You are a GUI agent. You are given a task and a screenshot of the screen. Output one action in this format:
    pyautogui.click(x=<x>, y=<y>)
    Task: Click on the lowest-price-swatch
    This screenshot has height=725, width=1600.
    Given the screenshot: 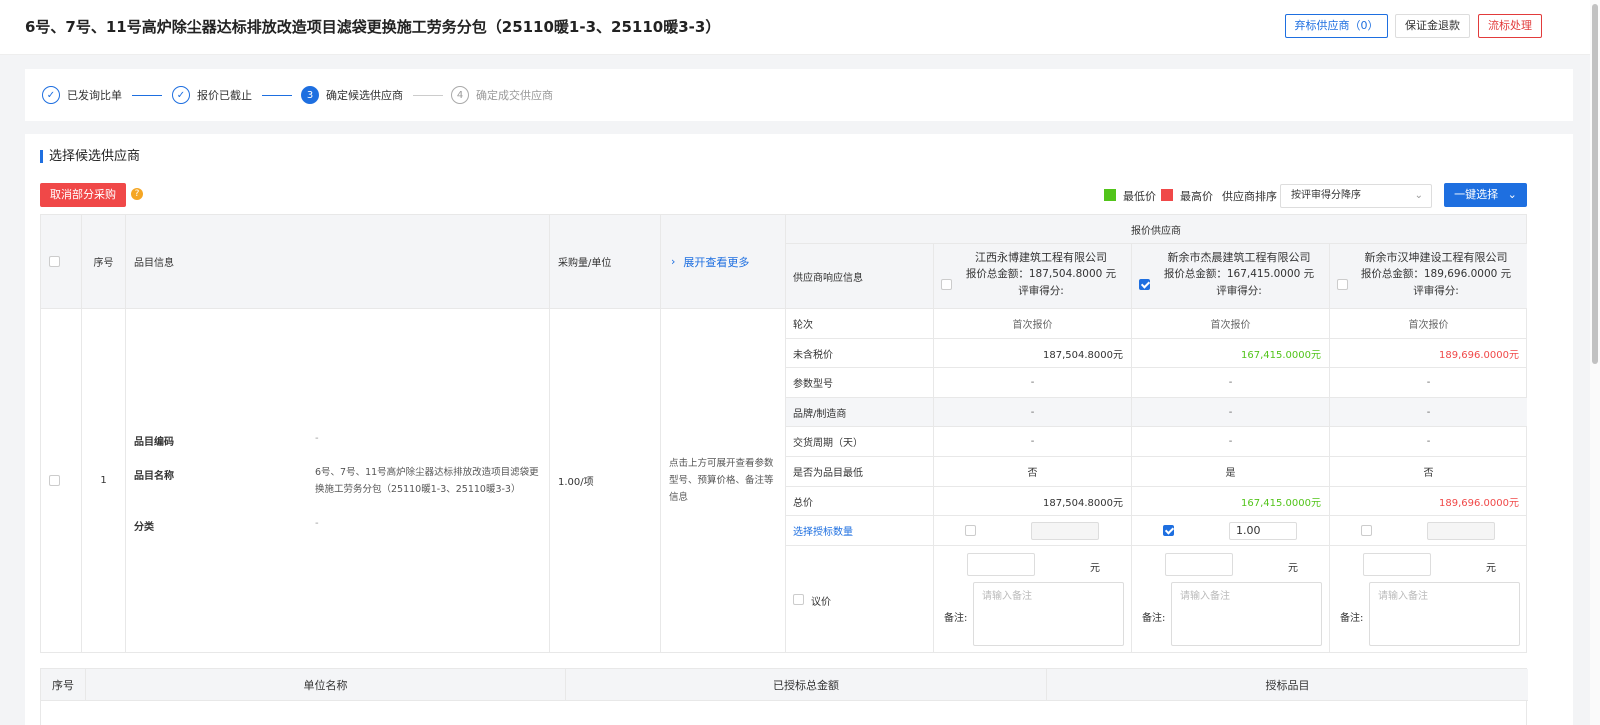 What is the action you would take?
    pyautogui.click(x=1110, y=195)
    